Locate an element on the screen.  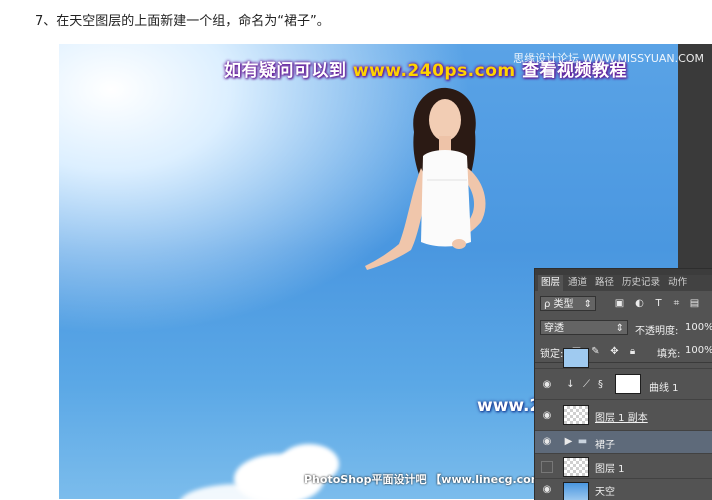
panel-tabs: 图层 通道 路径 历史记录 动作 is located at coordinates (623, 283).